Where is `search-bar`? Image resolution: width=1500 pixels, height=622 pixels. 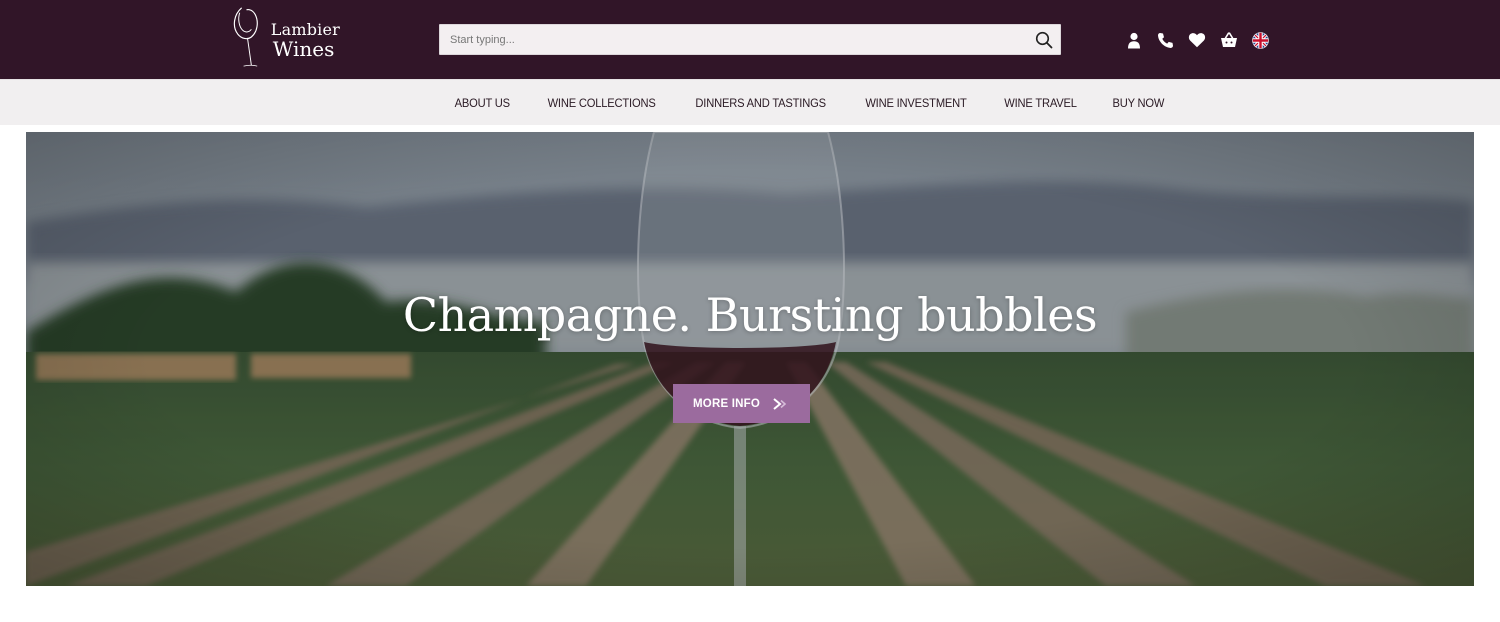
search-bar is located at coordinates (750, 39).